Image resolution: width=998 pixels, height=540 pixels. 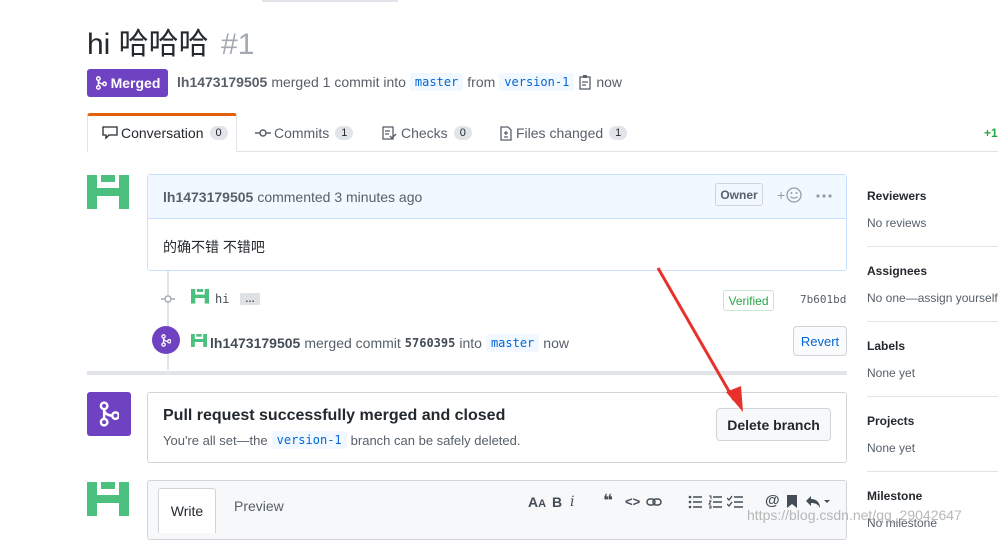 What do you see at coordinates (654, 502) in the screenshot?
I see `link-icon` at bounding box center [654, 502].